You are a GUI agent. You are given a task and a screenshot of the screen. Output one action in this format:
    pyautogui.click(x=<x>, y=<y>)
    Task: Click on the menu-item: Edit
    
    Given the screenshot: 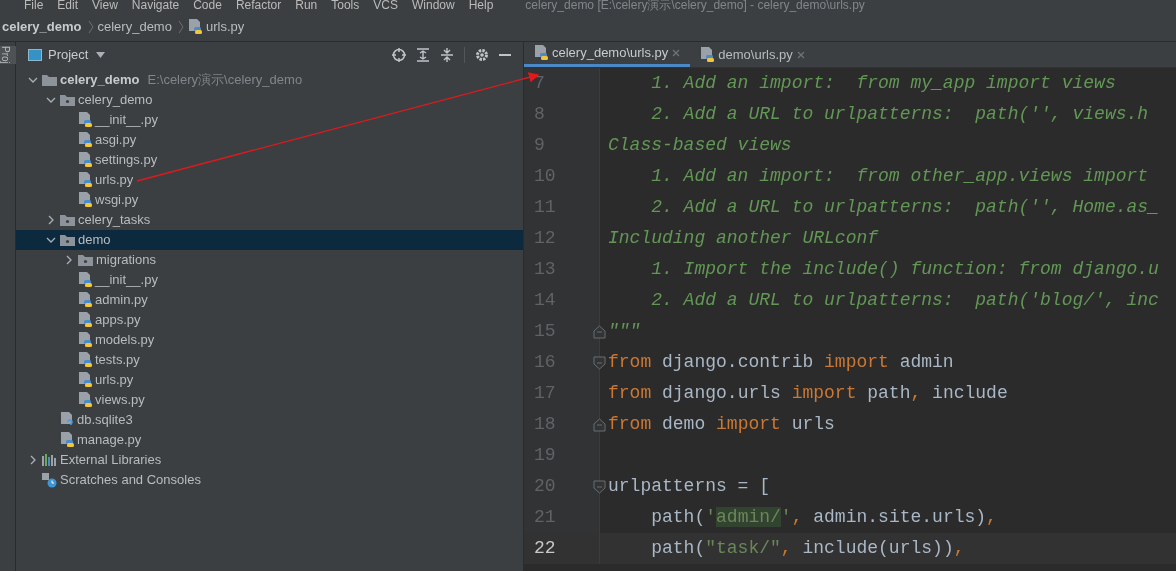 What is the action you would take?
    pyautogui.click(x=68, y=6)
    